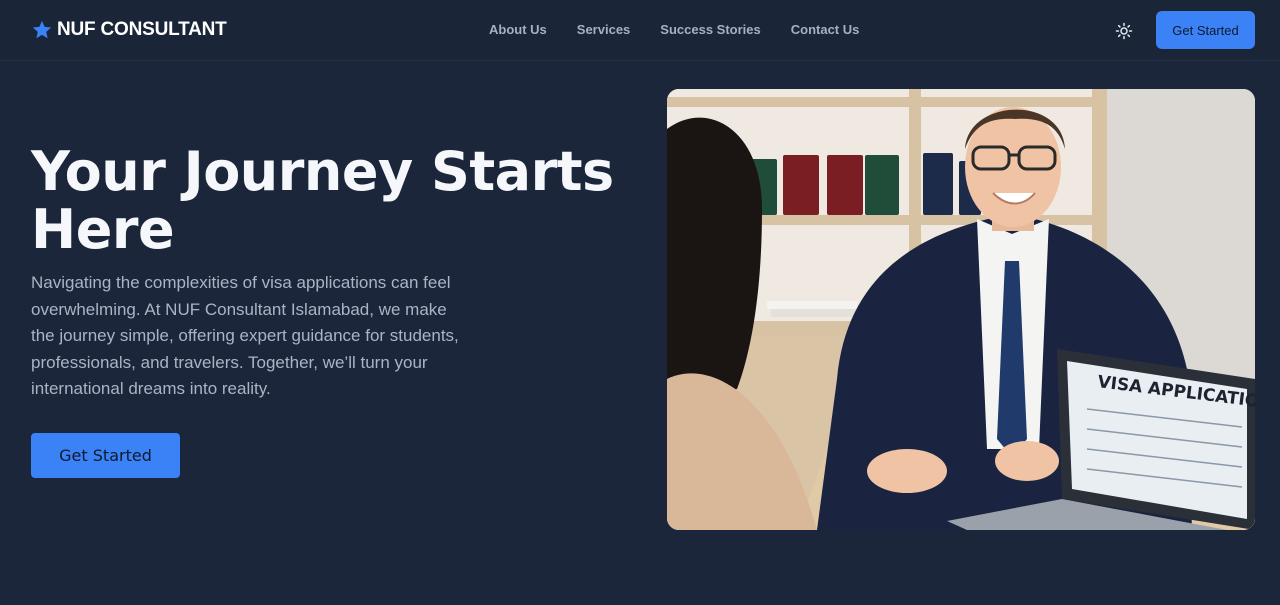  What do you see at coordinates (42, 29) in the screenshot?
I see `star-icon` at bounding box center [42, 29].